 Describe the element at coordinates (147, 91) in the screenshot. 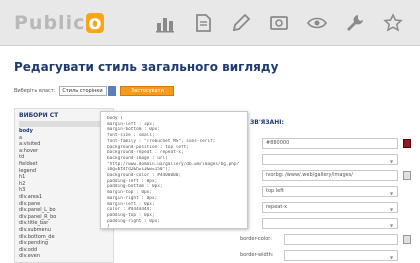

I see `apply-style-button: Застосувати` at that location.